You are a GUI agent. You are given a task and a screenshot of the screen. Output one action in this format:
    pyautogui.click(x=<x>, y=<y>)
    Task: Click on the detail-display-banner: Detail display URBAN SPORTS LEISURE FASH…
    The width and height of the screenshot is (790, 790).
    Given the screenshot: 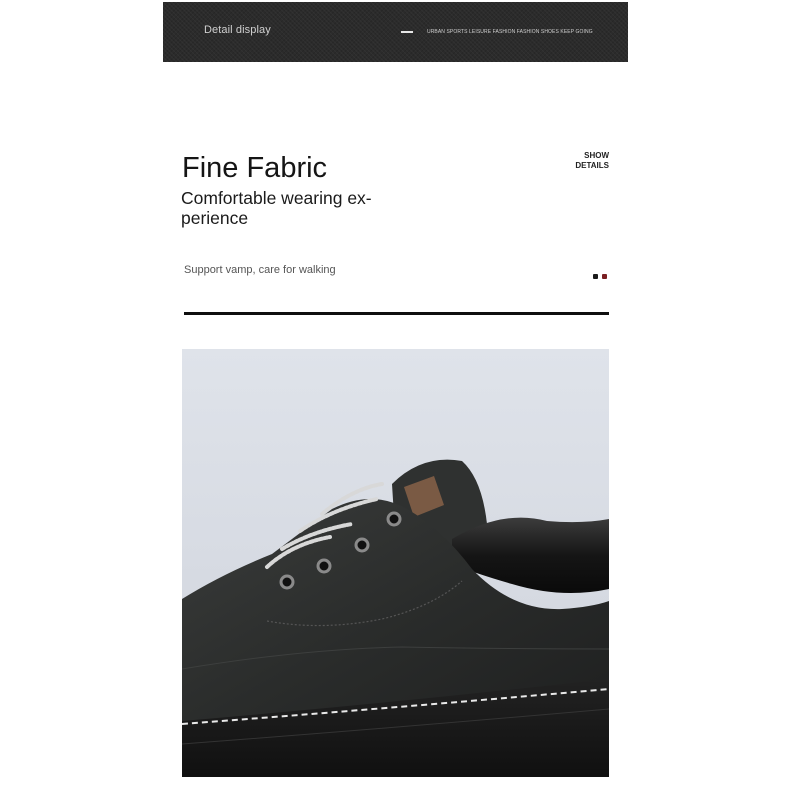 What is the action you would take?
    pyautogui.click(x=395, y=32)
    